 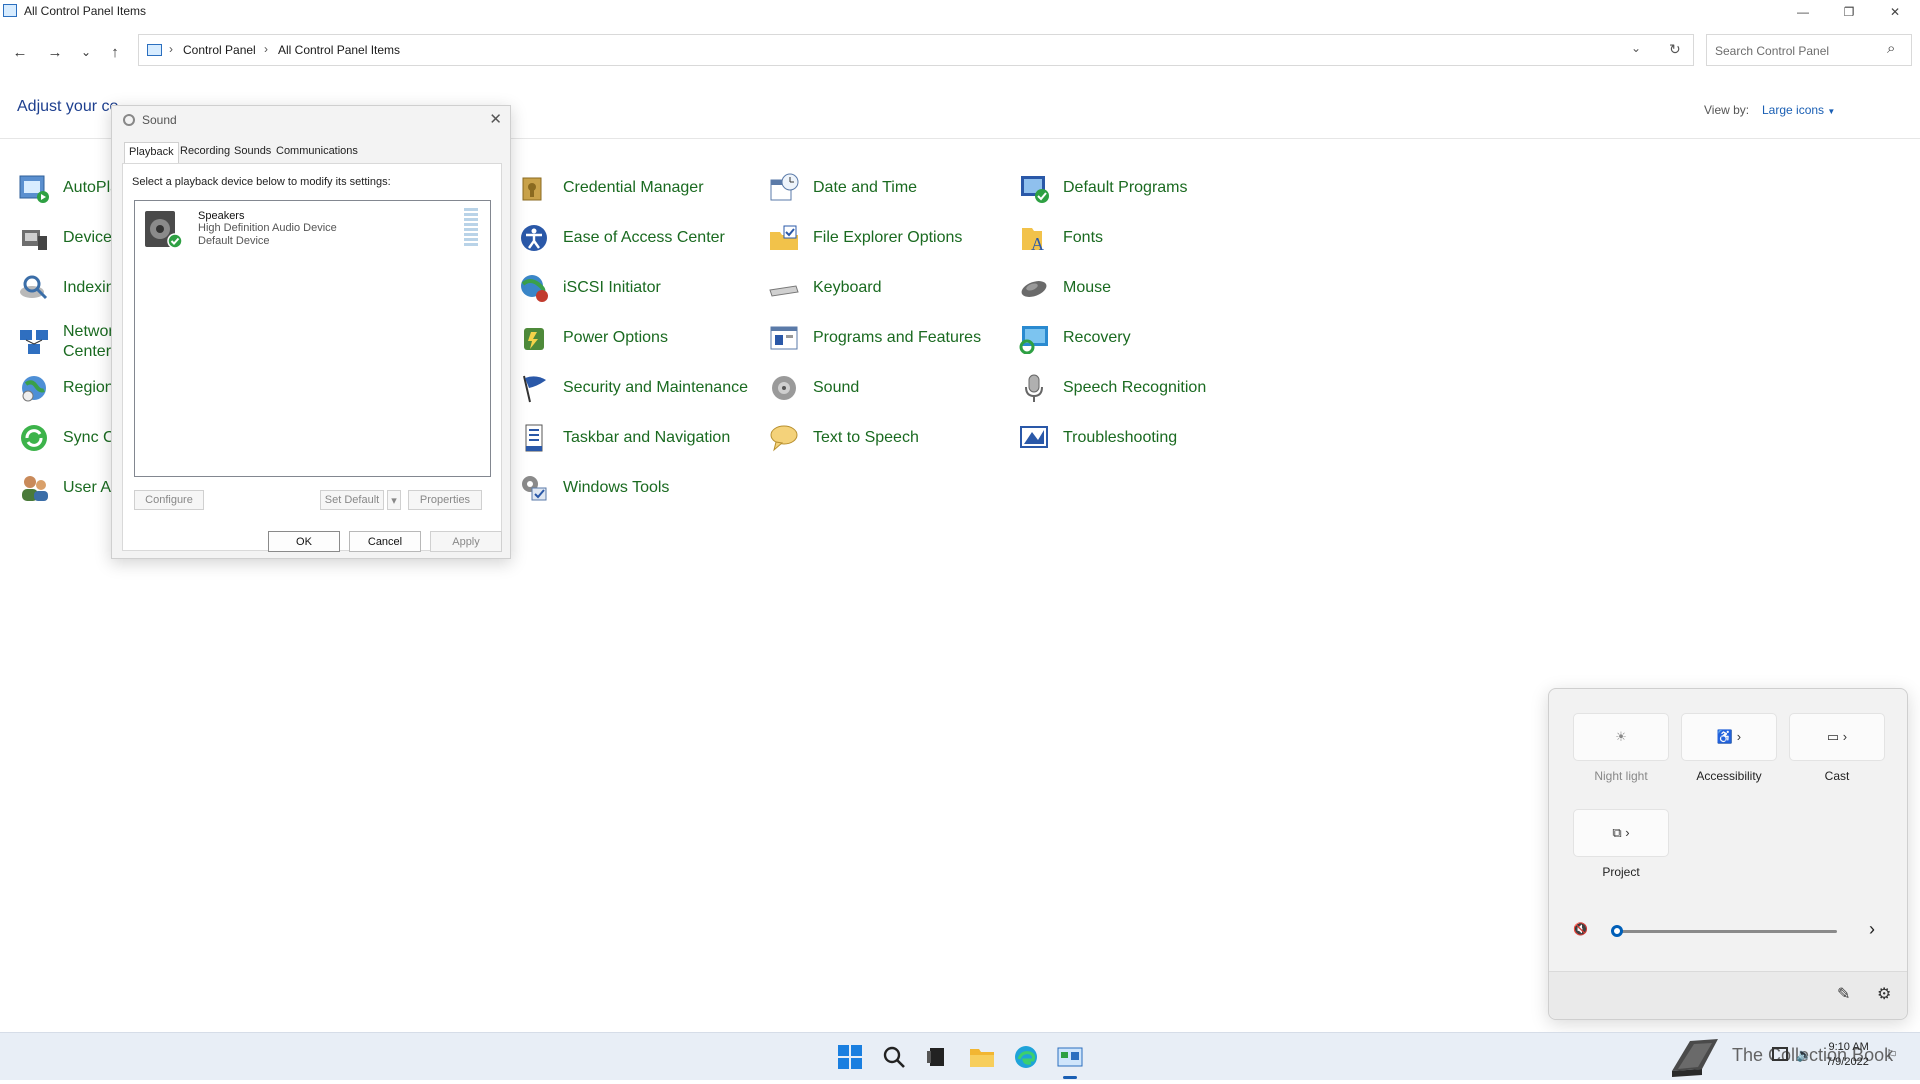 I want to click on breadcrumb-all-items: All Control Panel Items, so click(x=339, y=50).